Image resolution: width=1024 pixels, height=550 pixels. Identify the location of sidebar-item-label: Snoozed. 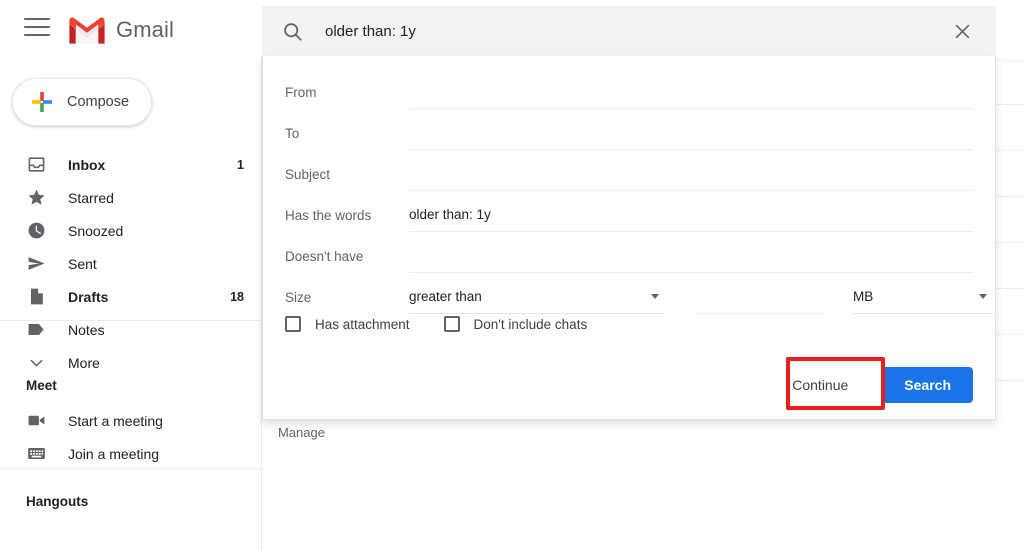
(96, 230).